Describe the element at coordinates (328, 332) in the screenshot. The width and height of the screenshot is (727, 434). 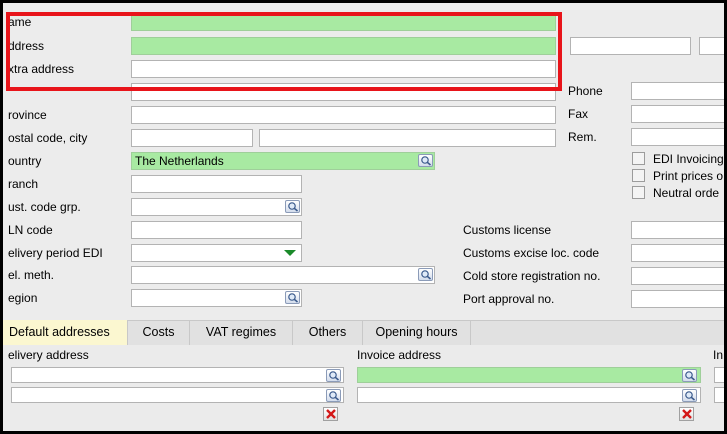
I see `tab-others: Others` at that location.